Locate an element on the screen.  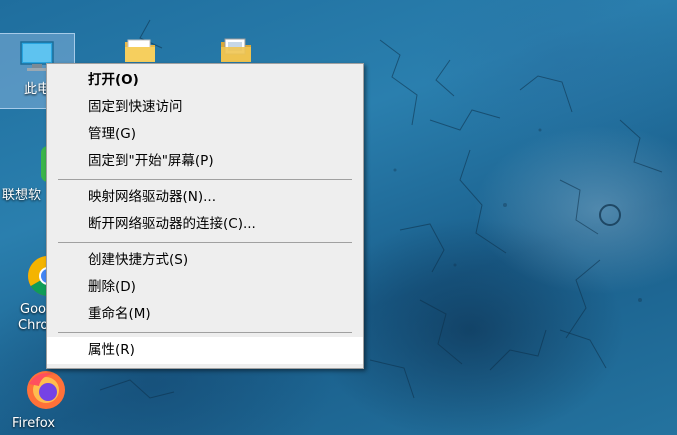
menu-item-properties: 属性(R) is located at coordinates (205, 350).